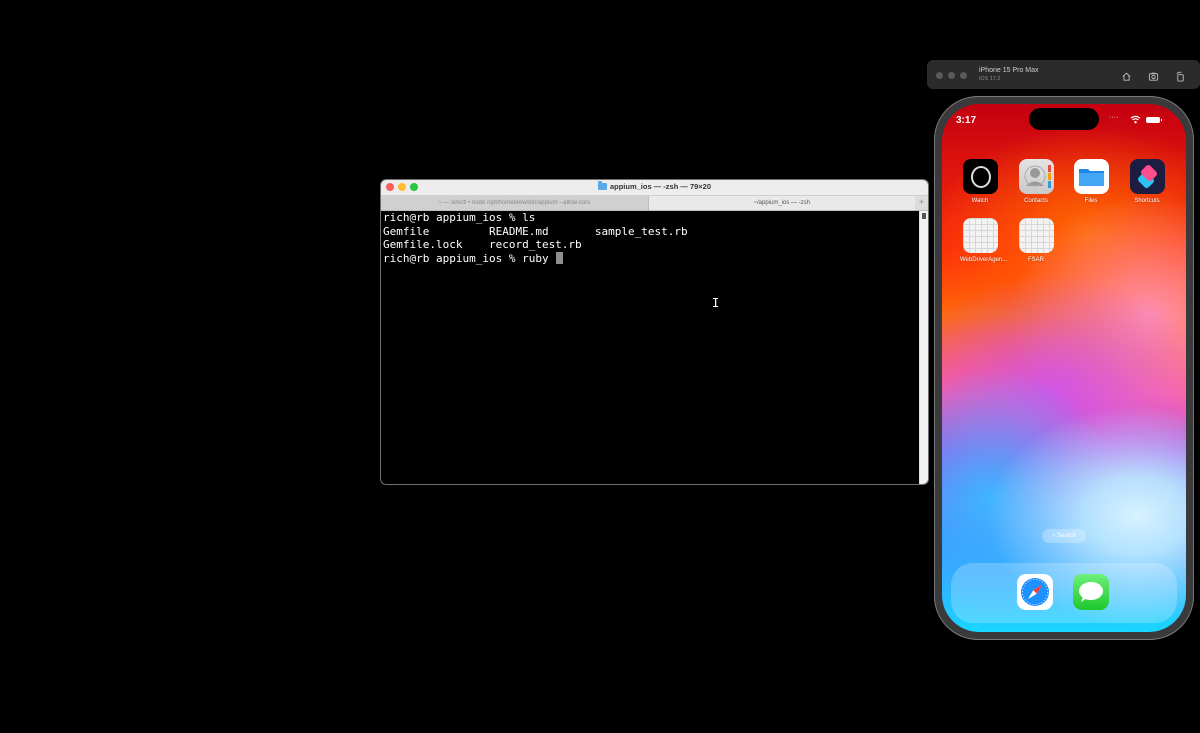  Describe the element at coordinates (1009, 70) in the screenshot. I see `device-name: iPhone 15 Pro Max` at that location.